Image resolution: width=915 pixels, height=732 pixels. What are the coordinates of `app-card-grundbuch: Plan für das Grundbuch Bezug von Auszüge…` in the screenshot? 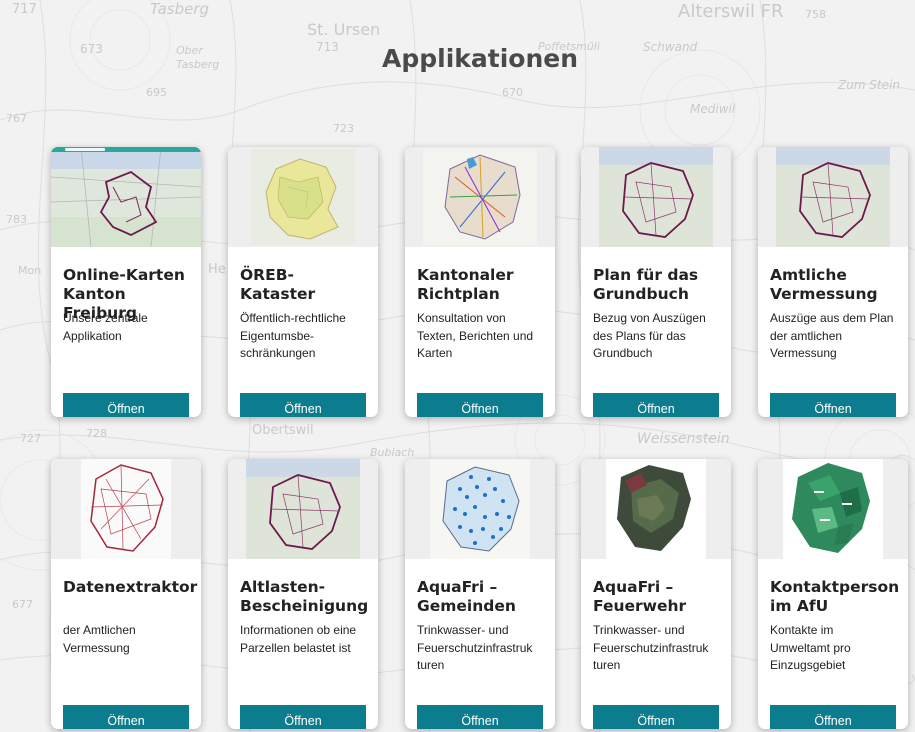 It's located at (656, 282).